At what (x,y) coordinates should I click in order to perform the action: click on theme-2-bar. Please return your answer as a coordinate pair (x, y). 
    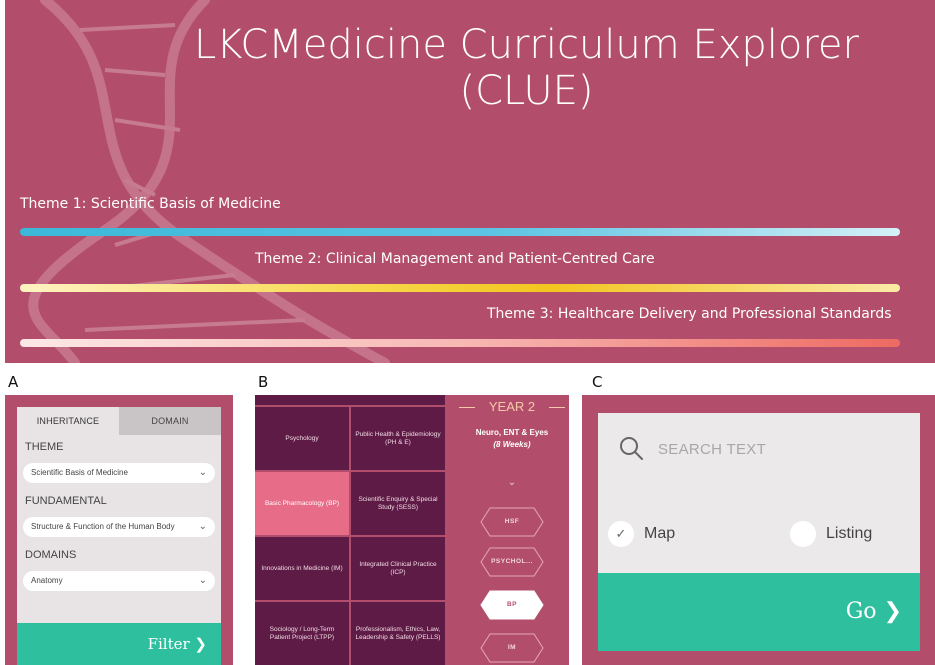
    Looking at the image, I should click on (460, 288).